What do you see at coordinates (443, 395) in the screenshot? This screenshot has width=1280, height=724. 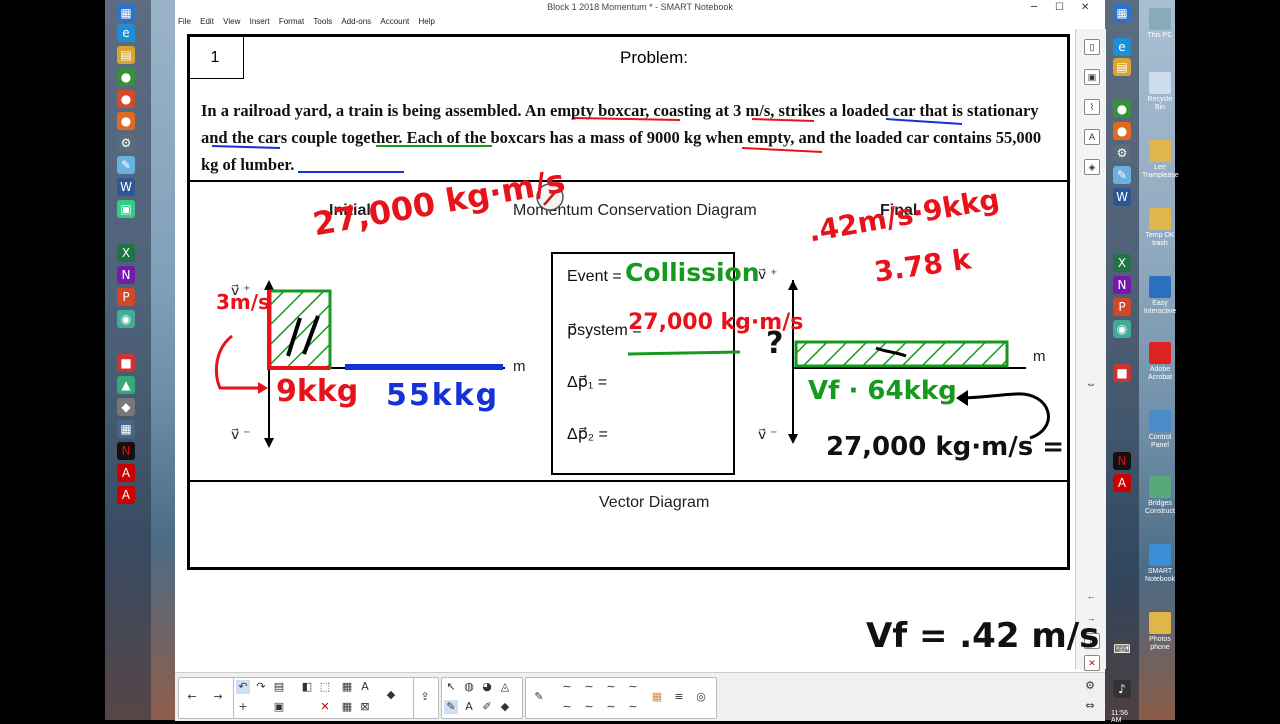 I see `handwriting-mass2: 55kkg` at bounding box center [443, 395].